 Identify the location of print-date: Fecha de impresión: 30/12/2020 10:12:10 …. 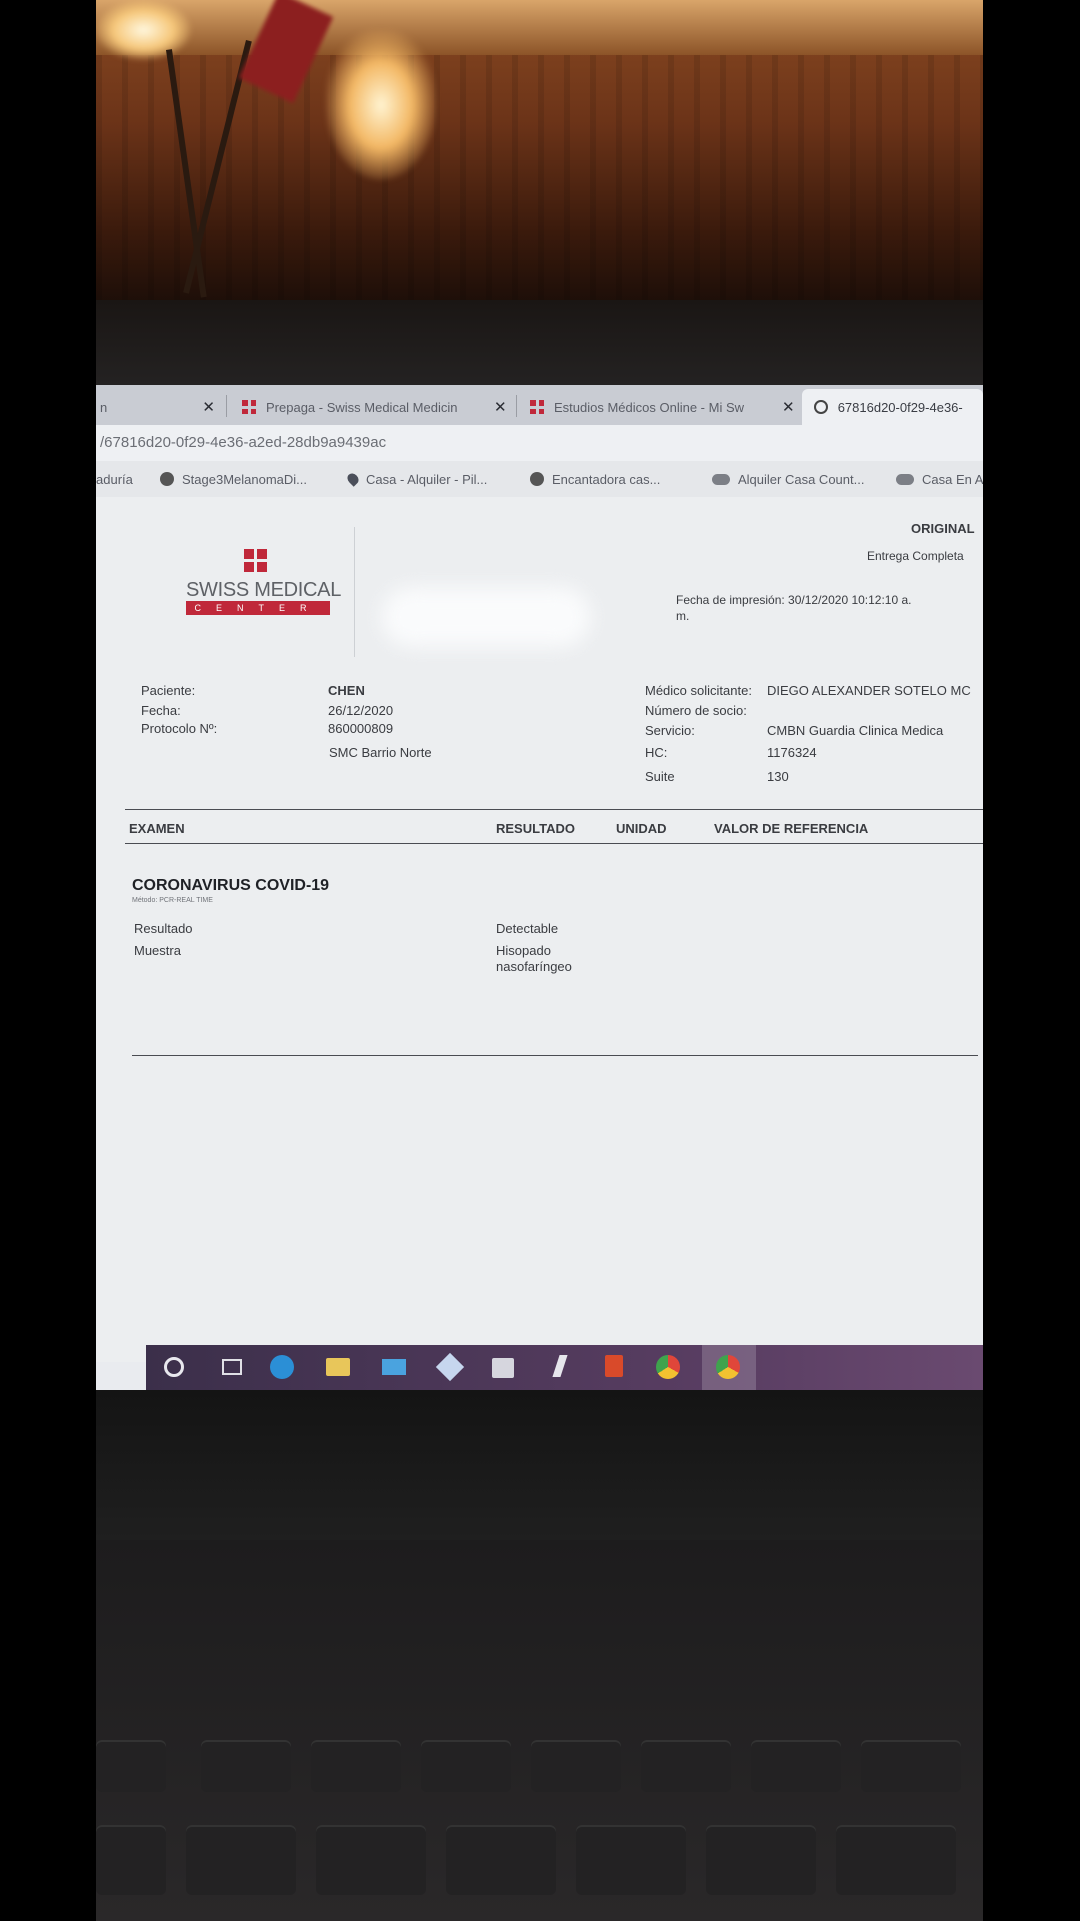
(794, 600).